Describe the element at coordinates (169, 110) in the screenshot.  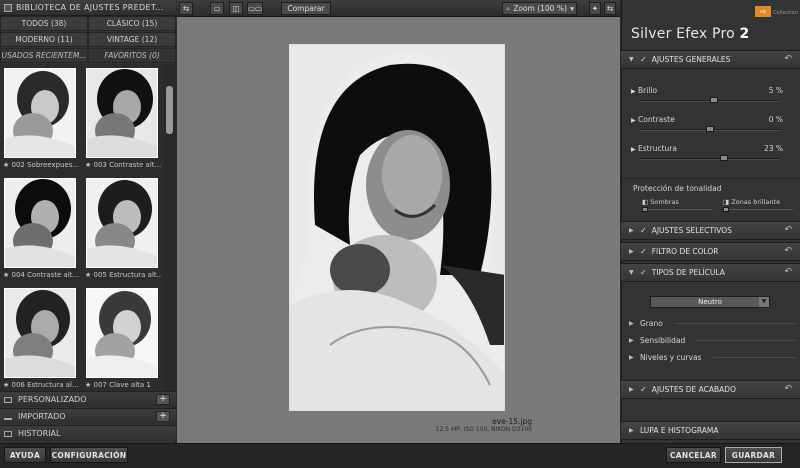
I see `library-scrollbar-thumb` at that location.